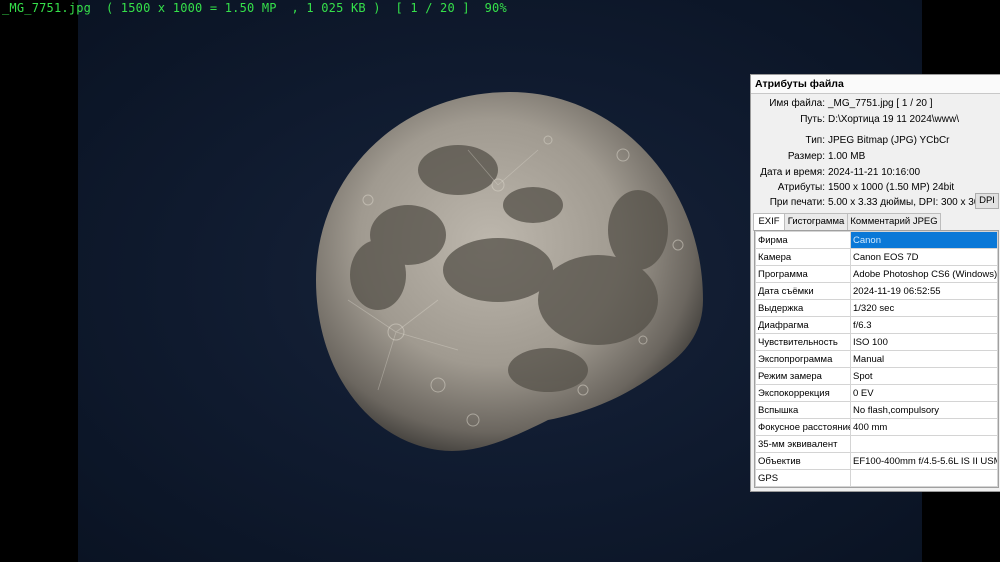  I want to click on exif-row: Экспопрограмма Manual, so click(876, 359).